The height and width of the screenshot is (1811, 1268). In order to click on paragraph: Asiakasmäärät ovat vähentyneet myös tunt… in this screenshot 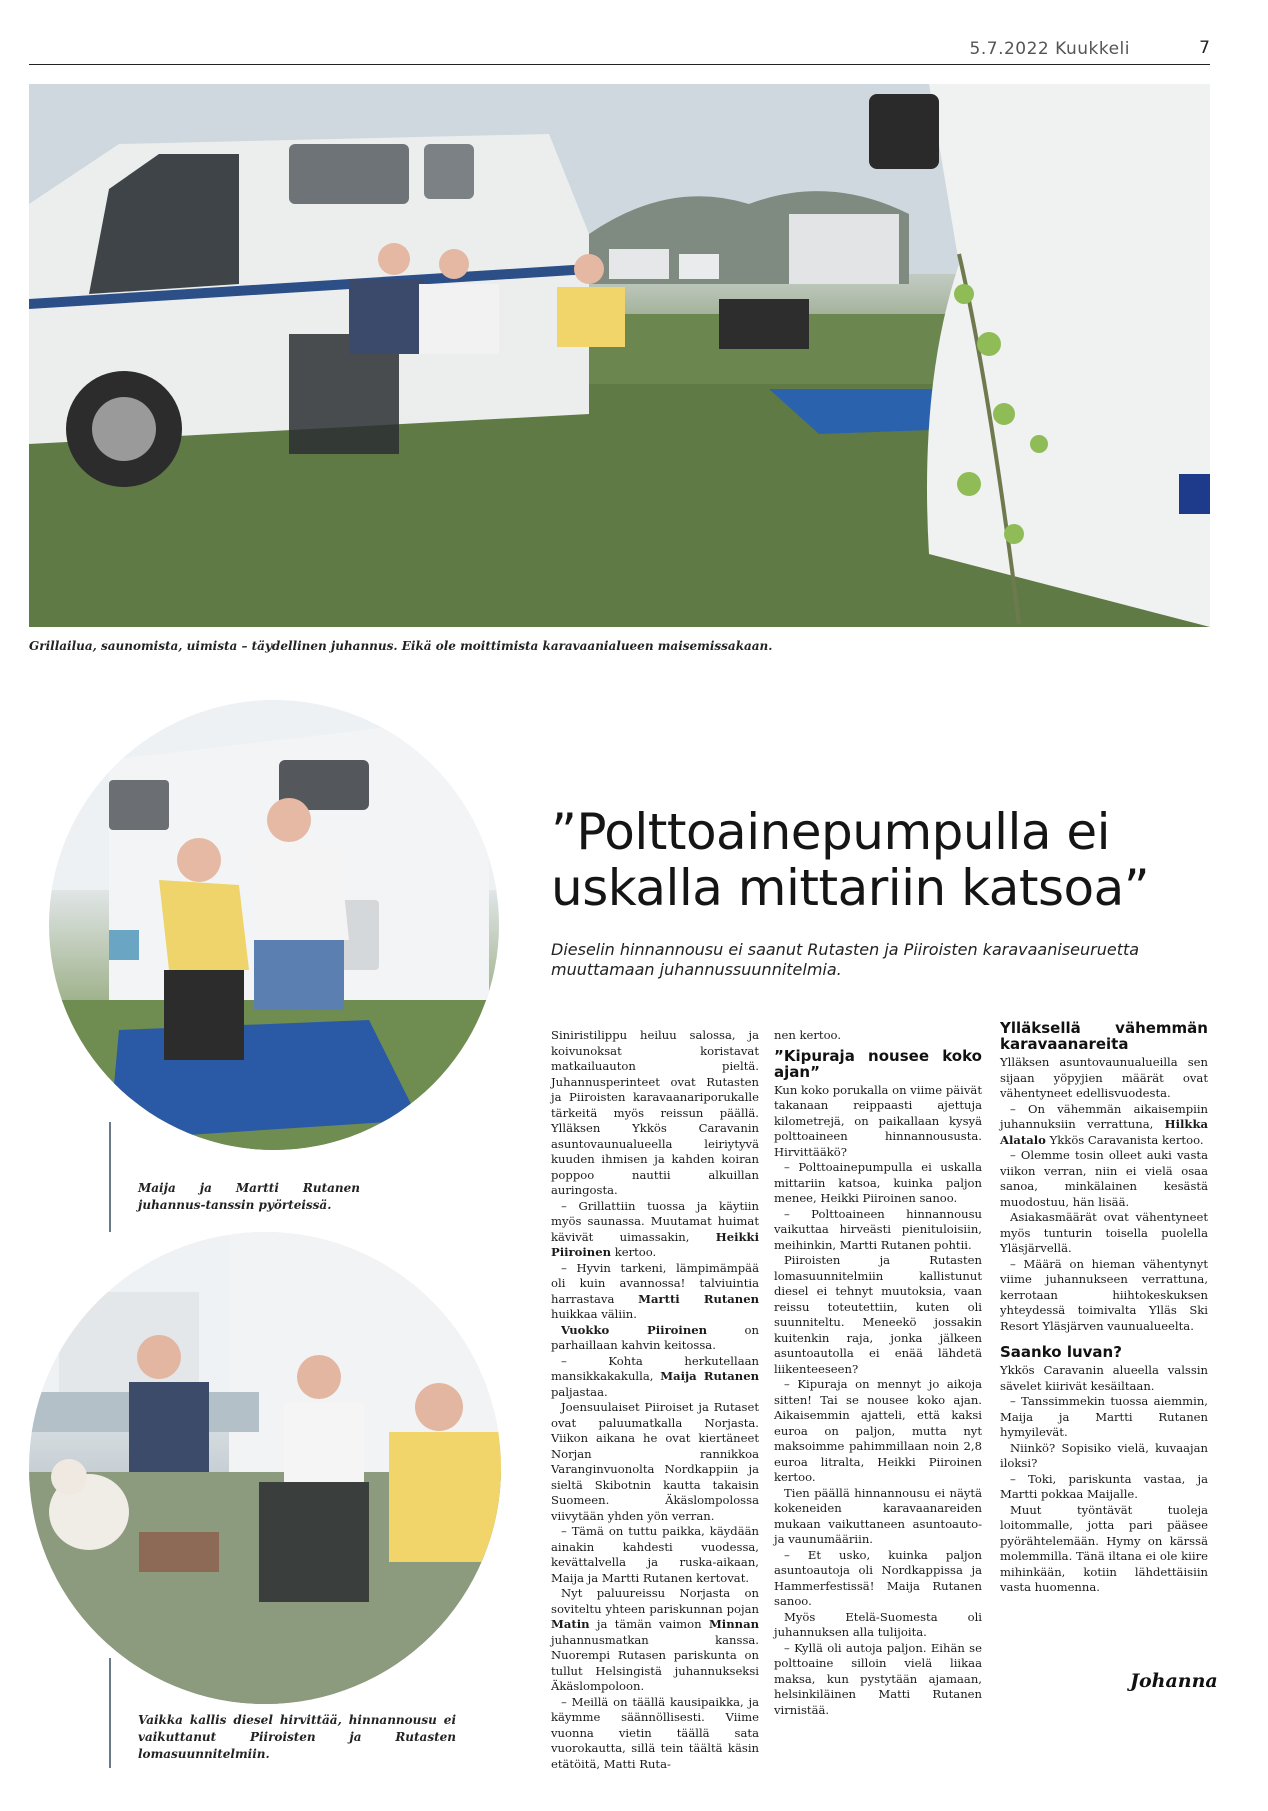, I will do `click(1104, 1232)`.